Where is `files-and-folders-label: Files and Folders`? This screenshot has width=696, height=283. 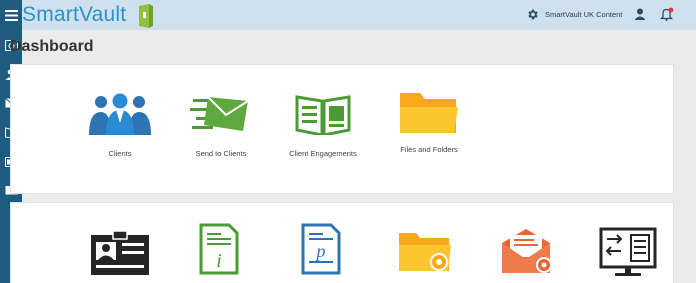
files-and-folders-label: Files and Folders is located at coordinates (429, 149).